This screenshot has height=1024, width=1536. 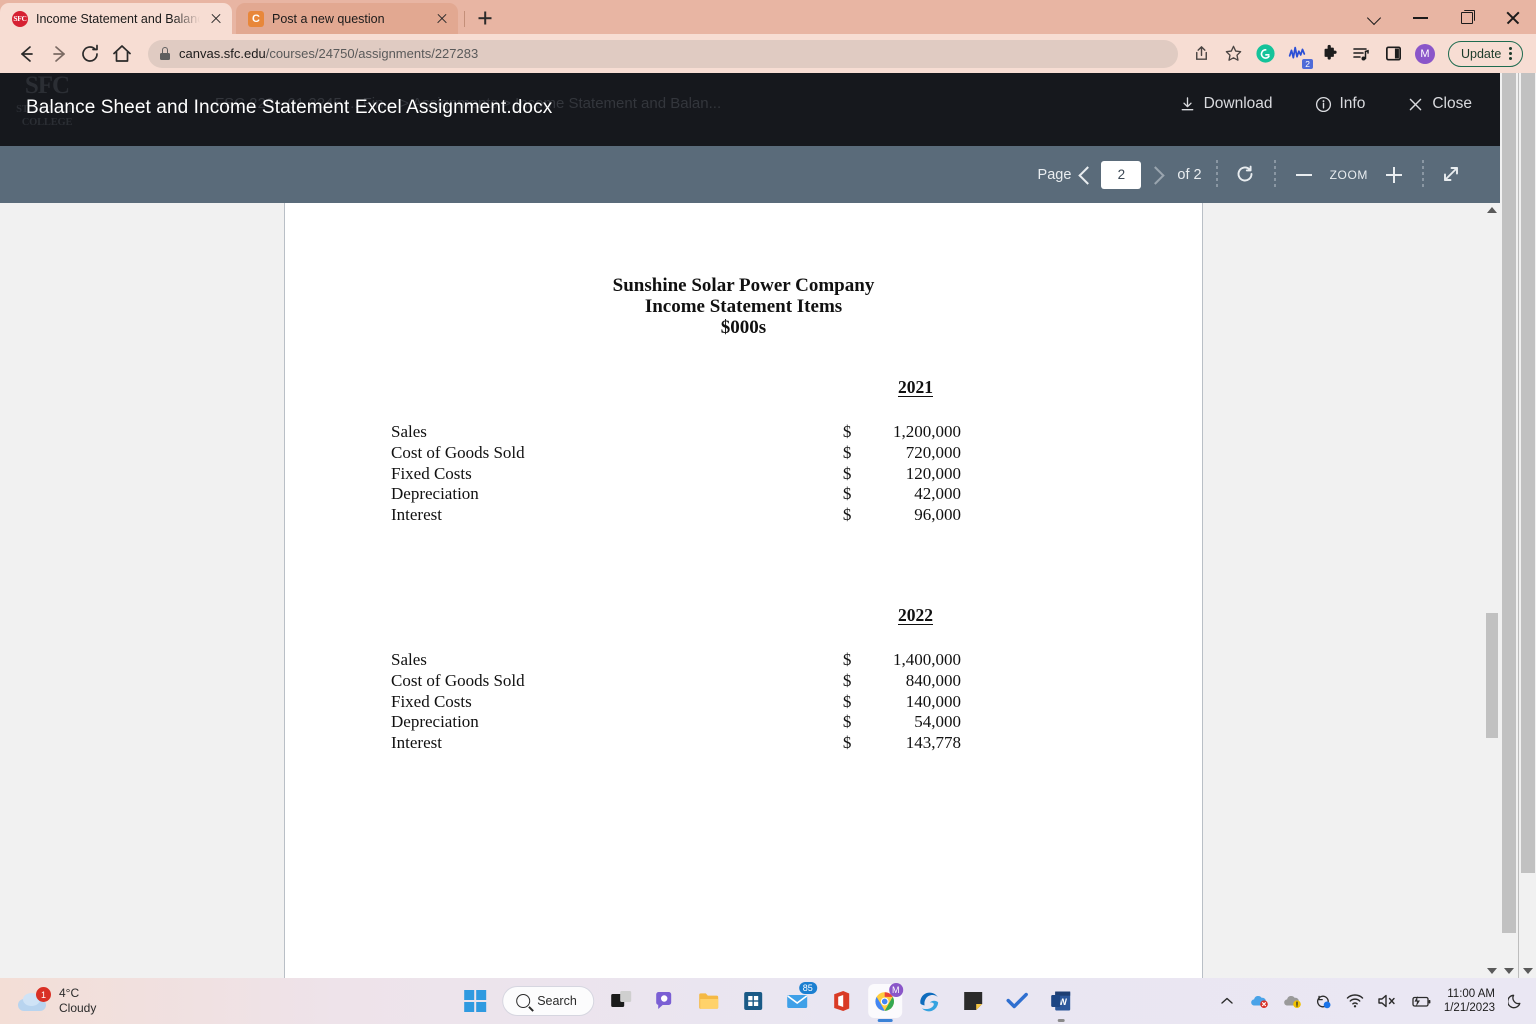 What do you see at coordinates (548, 1001) in the screenshot?
I see `taskbar-search: Search` at bounding box center [548, 1001].